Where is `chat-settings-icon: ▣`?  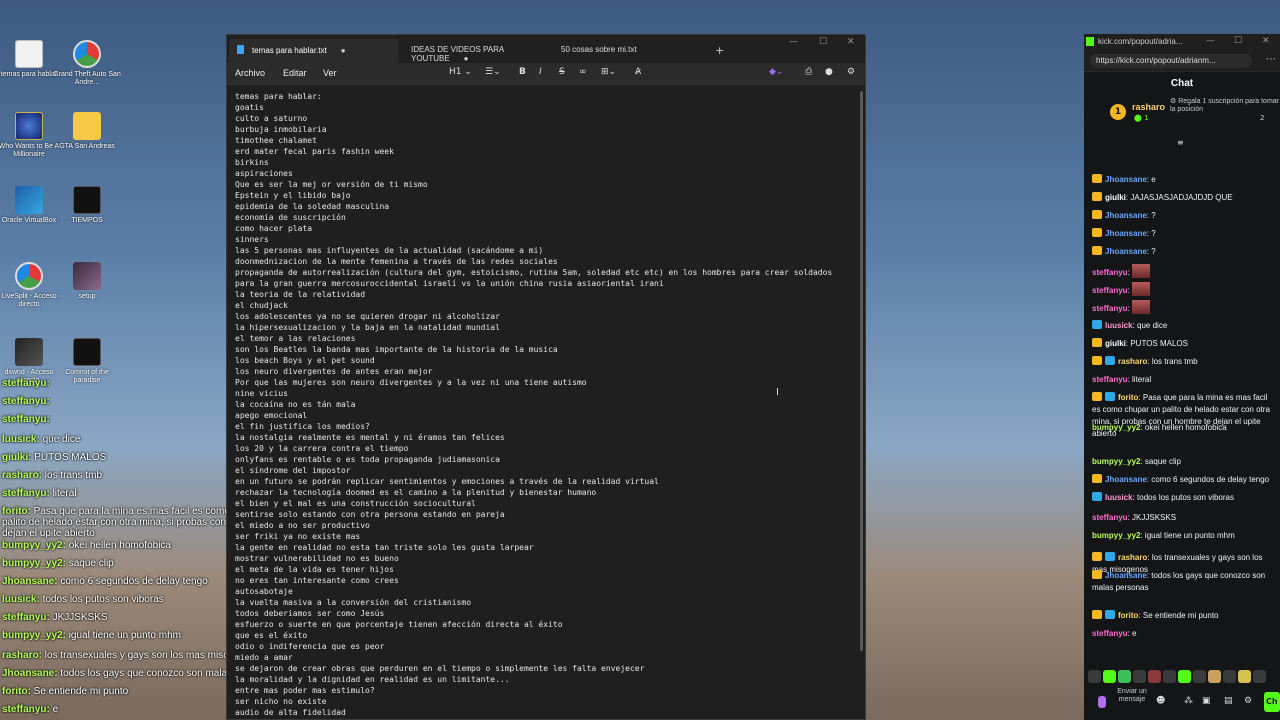
chat-settings-icon: ▣ is located at coordinates (1206, 701).